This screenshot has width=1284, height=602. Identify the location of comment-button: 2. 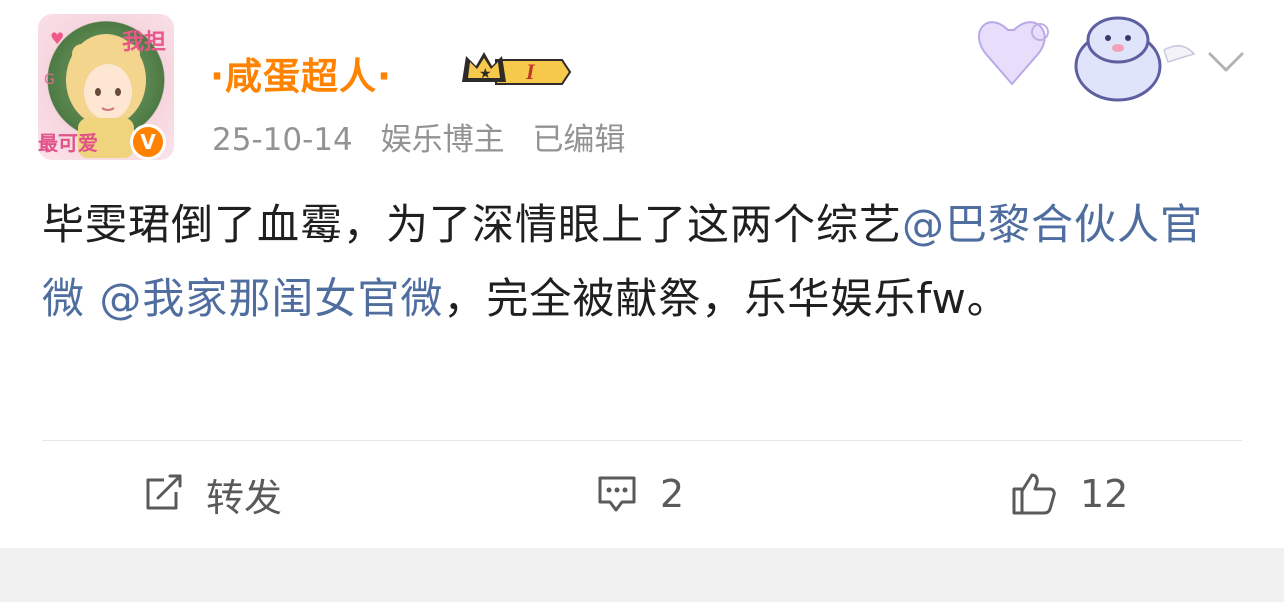
(640, 494).